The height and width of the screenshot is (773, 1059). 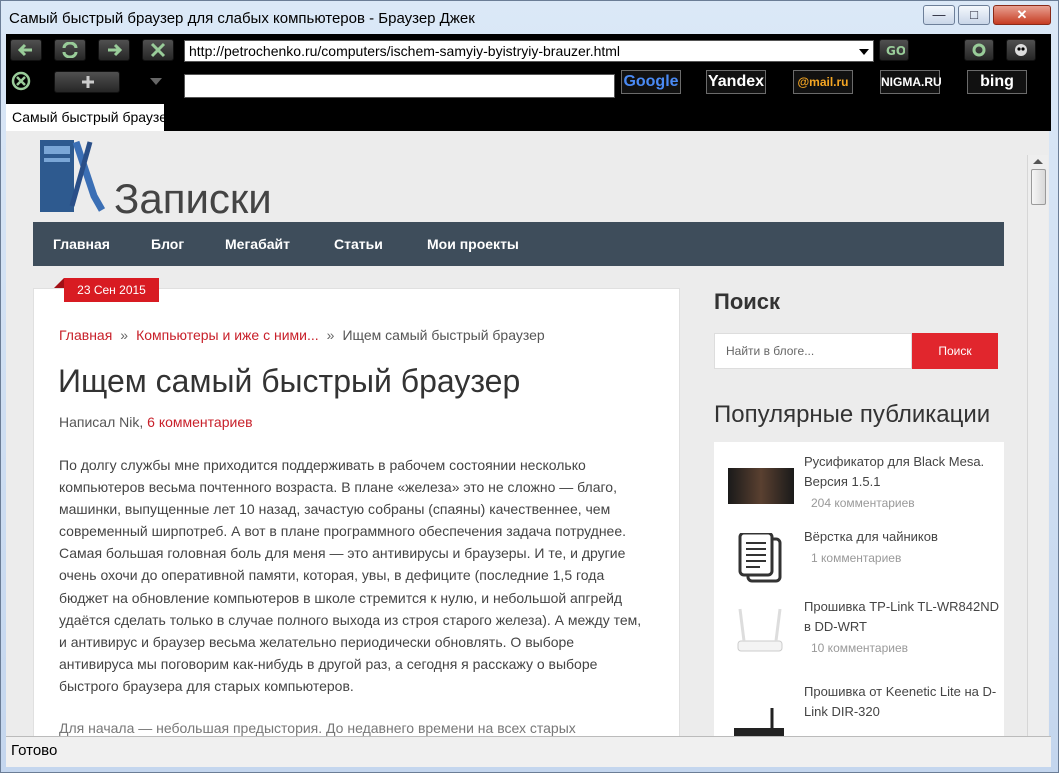 I want to click on close-button: ✕, so click(x=1022, y=15).